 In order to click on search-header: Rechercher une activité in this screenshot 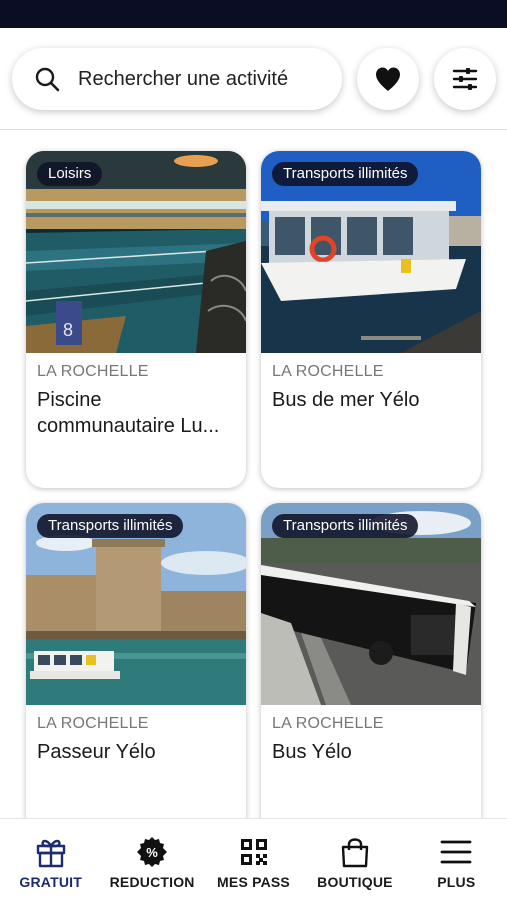, I will do `click(253, 79)`.